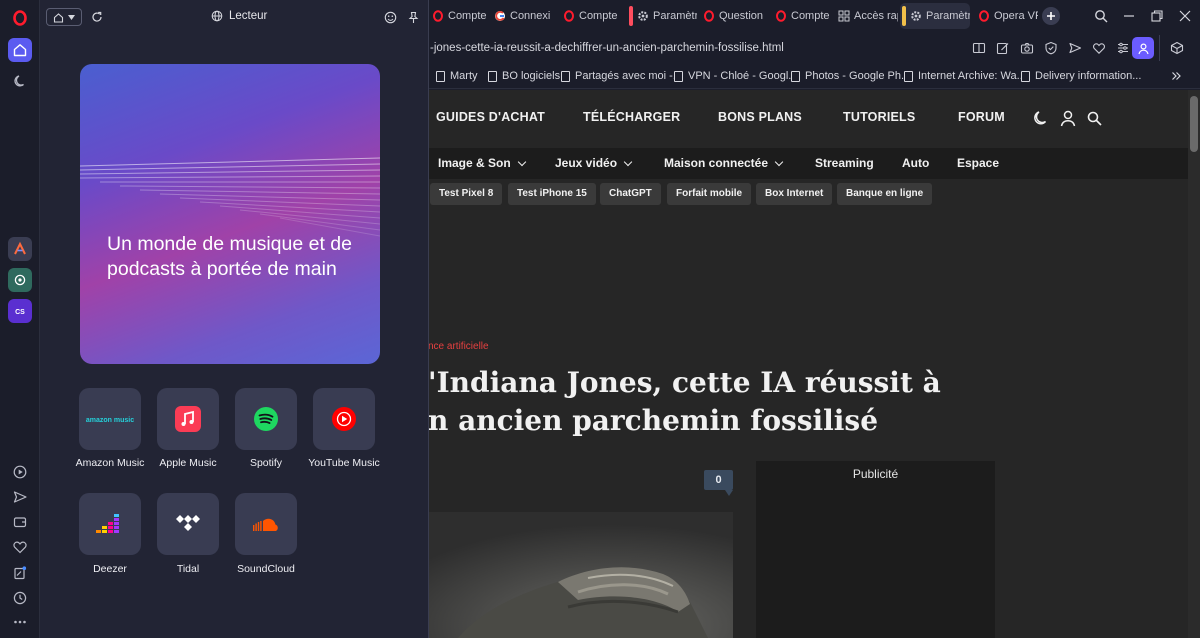 The width and height of the screenshot is (1200, 638). I want to click on notes-icon, so click(20, 573).